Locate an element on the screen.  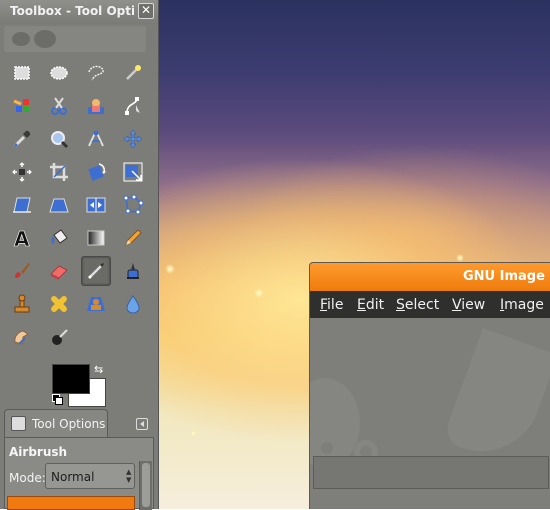
image-window-title: GNU Image M is located at coordinates (506, 276).